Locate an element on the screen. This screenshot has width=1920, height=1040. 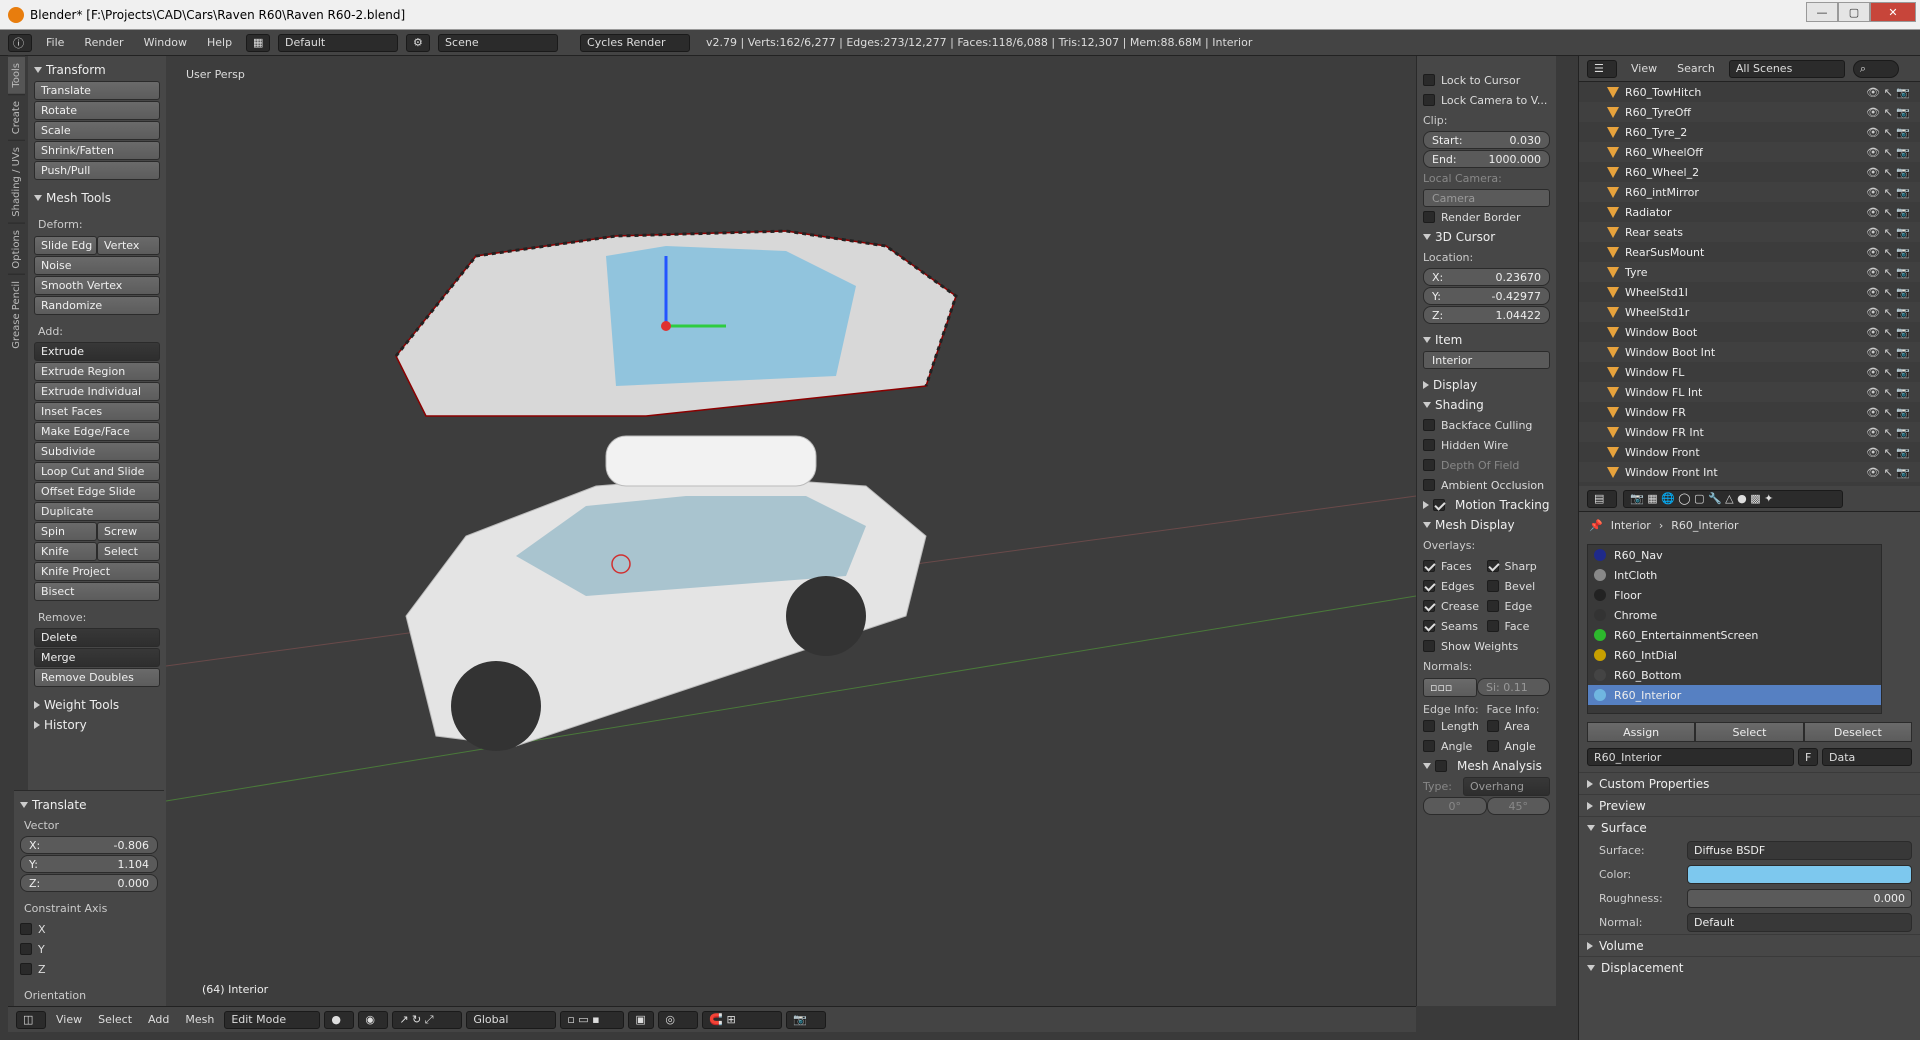
outliner-row: Window FR Int 👁 ↖ 📷 is located at coordinates (1749, 432).